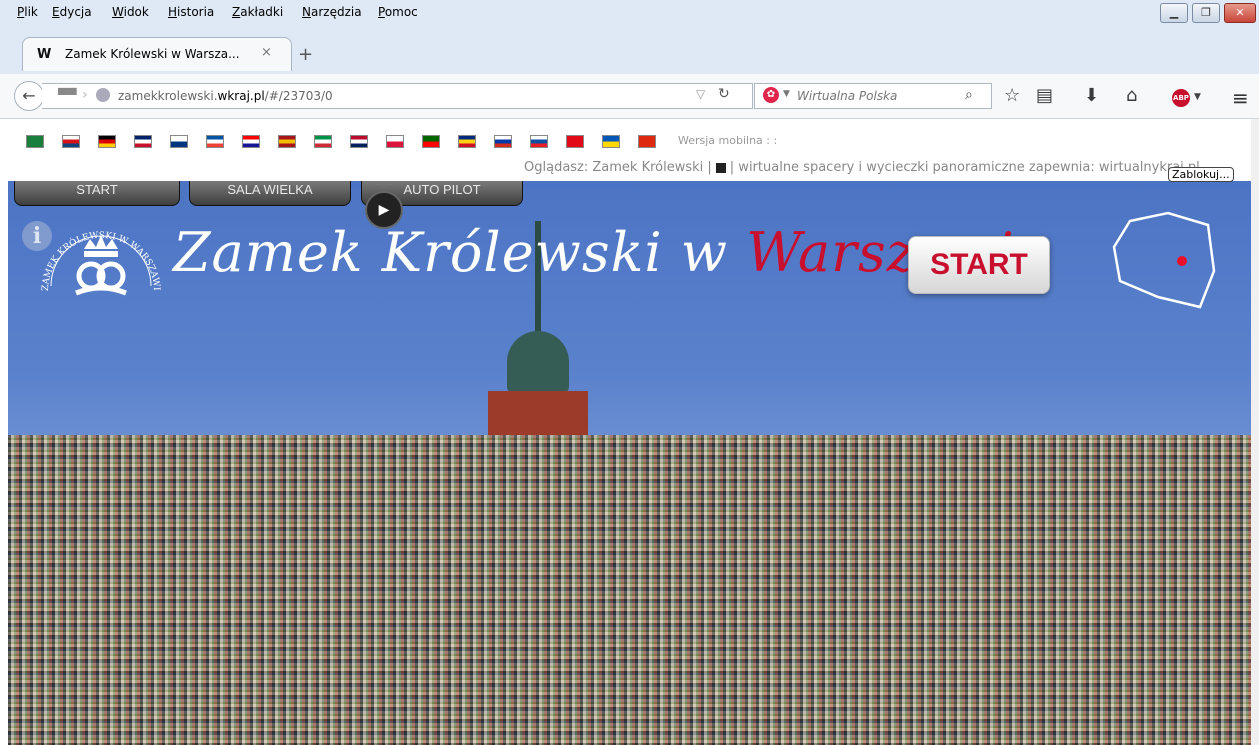 The width and height of the screenshot is (1259, 745). Describe the element at coordinates (323, 141) in the screenshot. I see `flag-italy-icon` at that location.